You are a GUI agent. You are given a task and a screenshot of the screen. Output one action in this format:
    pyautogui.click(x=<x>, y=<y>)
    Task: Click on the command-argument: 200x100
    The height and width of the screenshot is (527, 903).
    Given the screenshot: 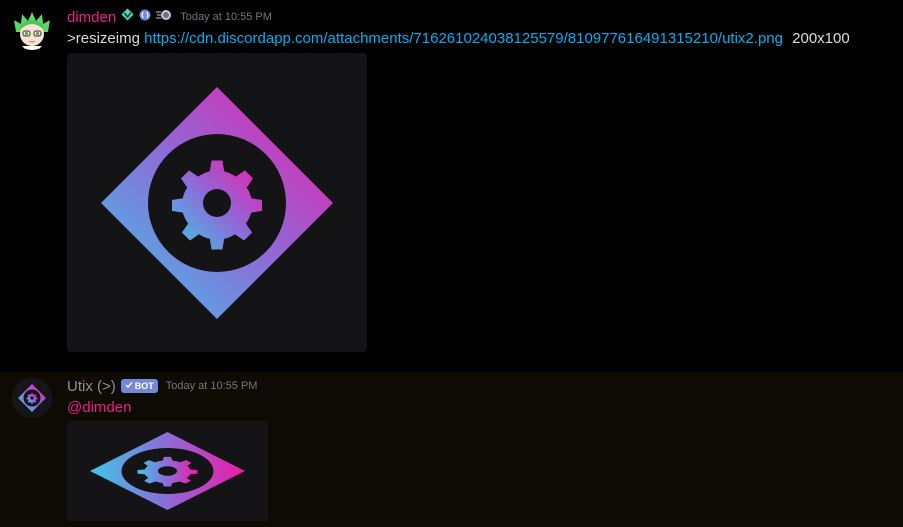 What is the action you would take?
    pyautogui.click(x=821, y=38)
    